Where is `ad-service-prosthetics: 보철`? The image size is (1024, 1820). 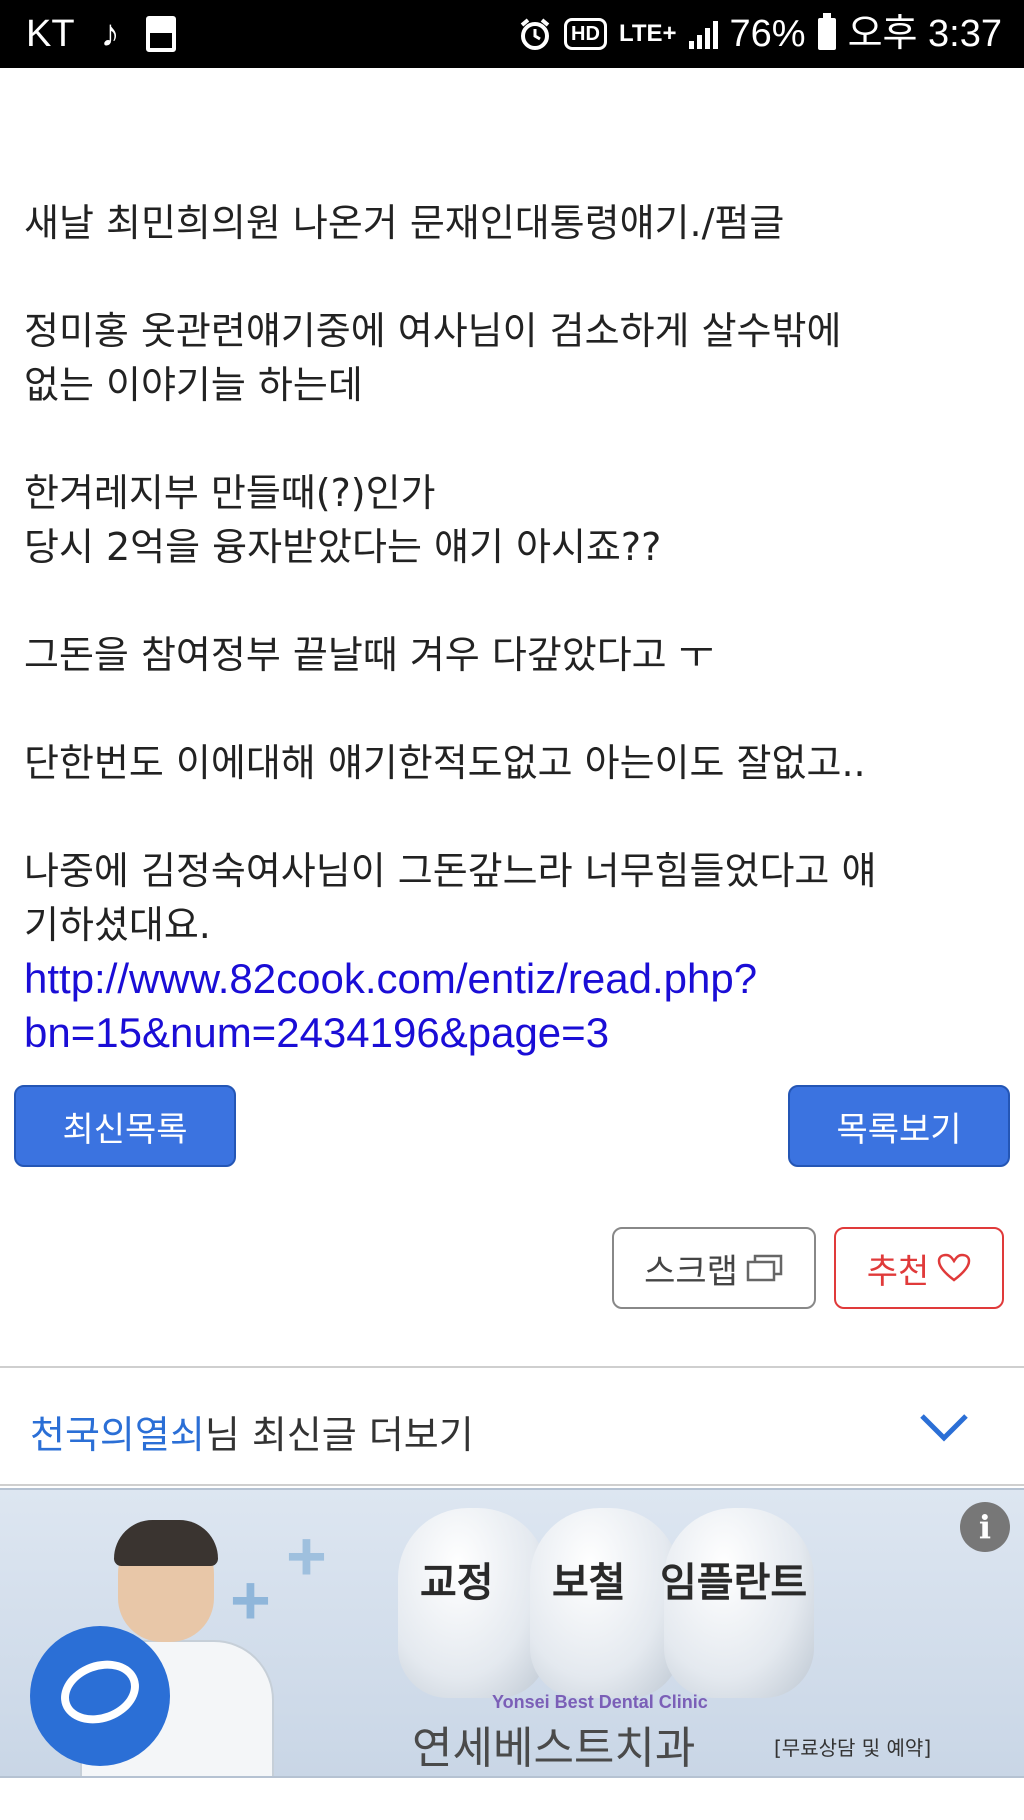 ad-service-prosthetics: 보철 is located at coordinates (589, 1583).